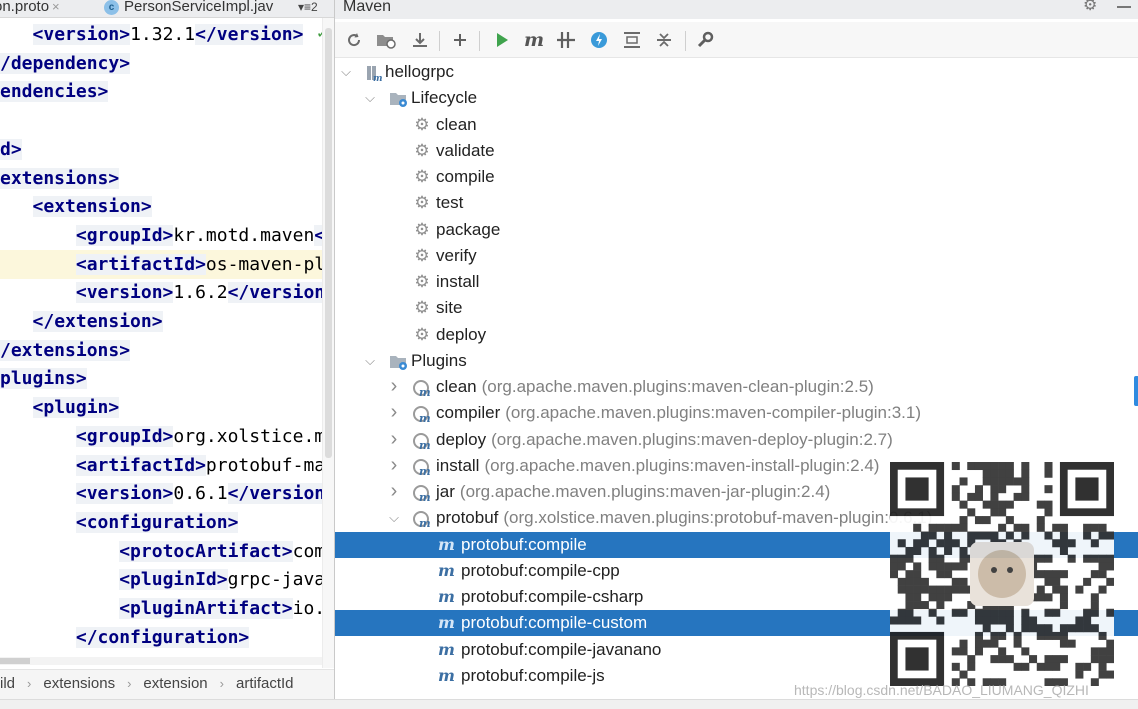 The height and width of the screenshot is (709, 1138). What do you see at coordinates (119, 522) in the screenshot?
I see `code-line: <configuration>` at bounding box center [119, 522].